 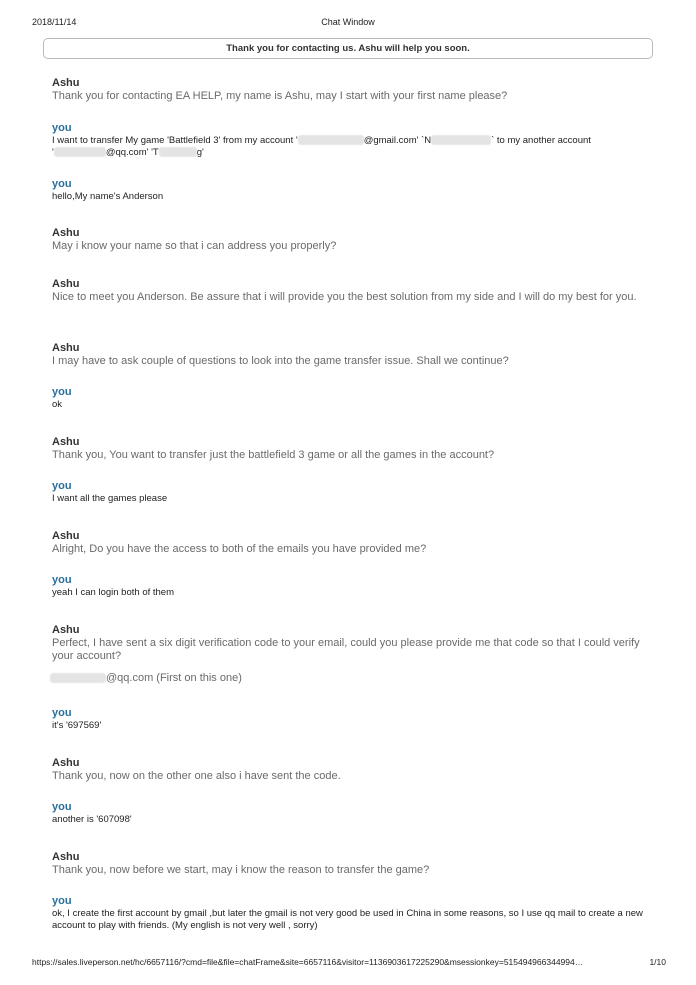 What do you see at coordinates (200, 152) in the screenshot?
I see `text-fragment: g'` at bounding box center [200, 152].